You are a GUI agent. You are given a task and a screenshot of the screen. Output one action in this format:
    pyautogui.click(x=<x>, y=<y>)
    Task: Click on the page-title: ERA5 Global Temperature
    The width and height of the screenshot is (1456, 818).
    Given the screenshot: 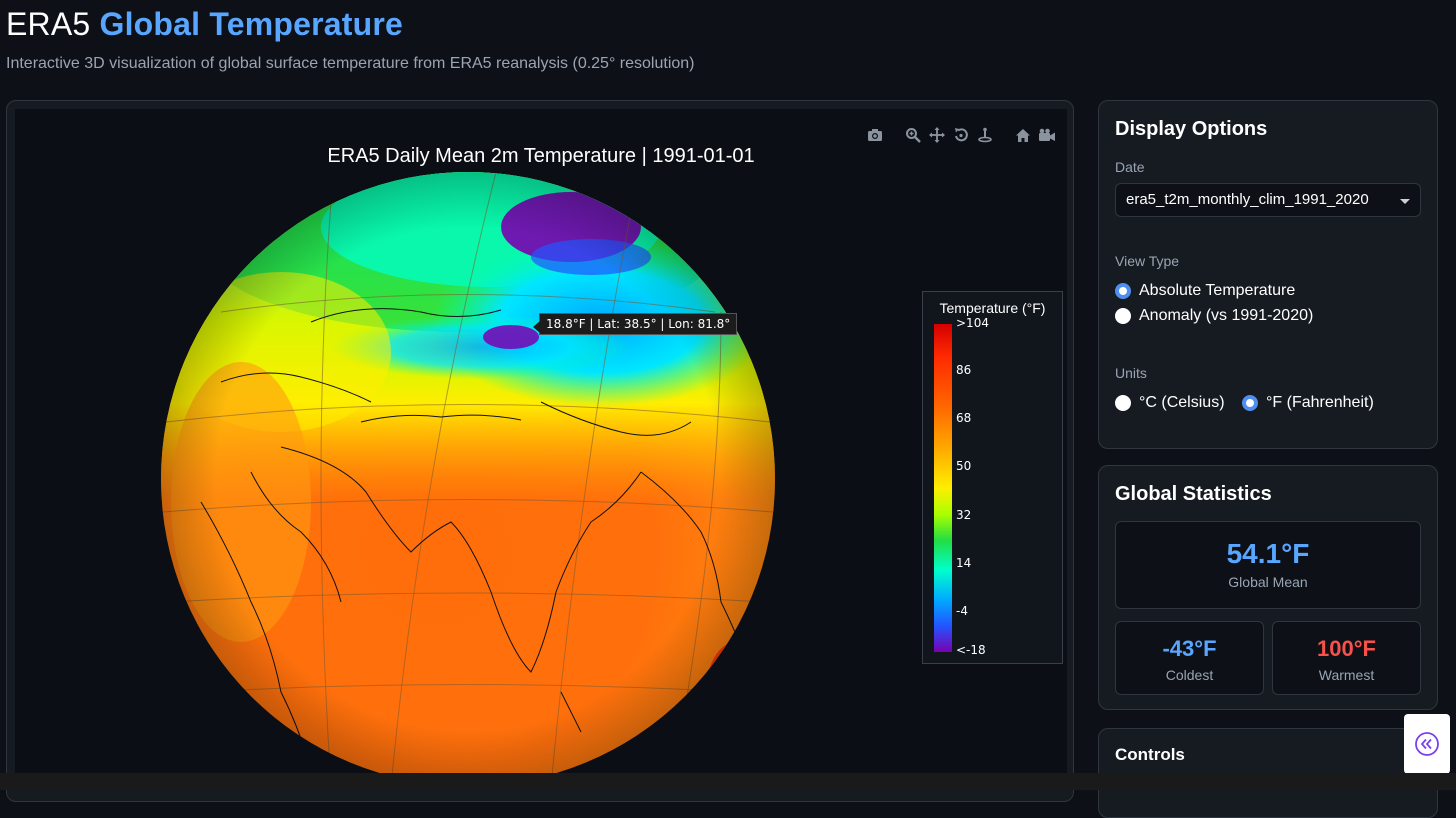 What is the action you would take?
    pyautogui.click(x=204, y=24)
    